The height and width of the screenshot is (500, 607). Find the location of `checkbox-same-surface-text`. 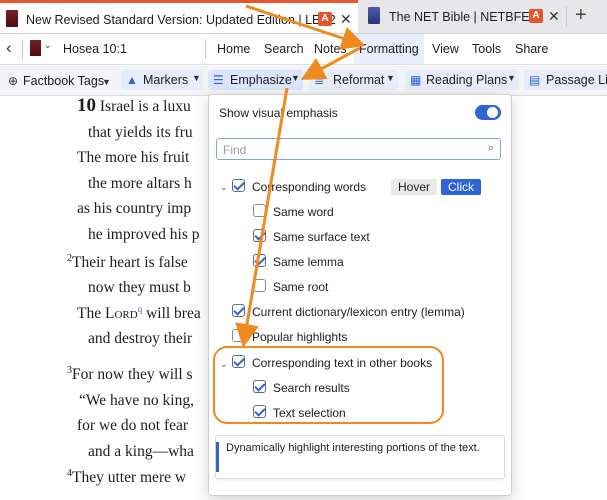

checkbox-same-surface-text is located at coordinates (259, 235).